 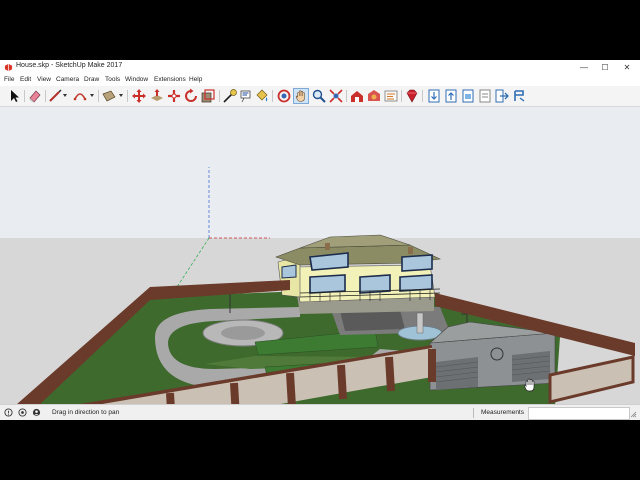 What do you see at coordinates (391, 96) in the screenshot?
I see `layout-icon` at bounding box center [391, 96].